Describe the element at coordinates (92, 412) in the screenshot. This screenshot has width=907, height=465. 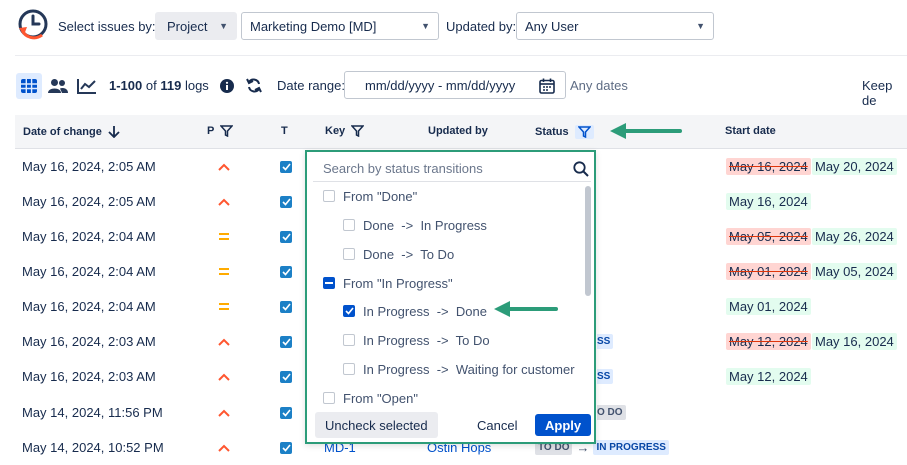
I see `date-of-change: May 14, 2024, 11:56 PM` at that location.